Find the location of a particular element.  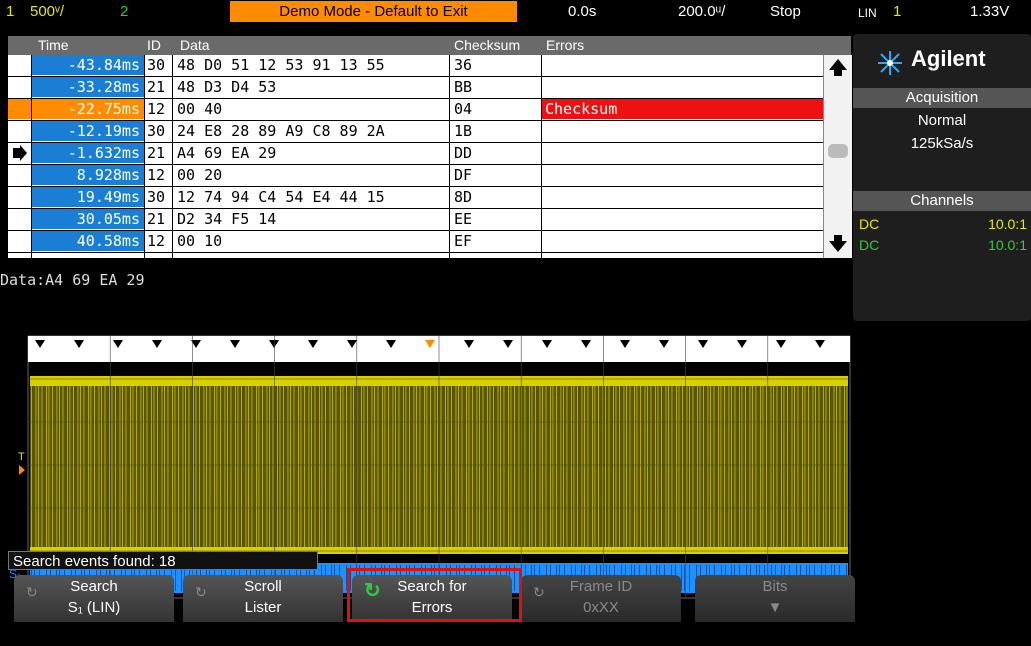

table-row: 8.928ms 12 00 20 DF is located at coordinates (415, 176).